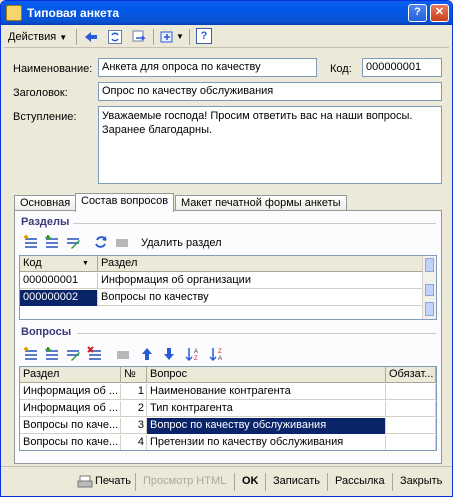 This screenshot has height=497, width=453. What do you see at coordinates (139, 37) in the screenshot?
I see `structure-icon` at bounding box center [139, 37].